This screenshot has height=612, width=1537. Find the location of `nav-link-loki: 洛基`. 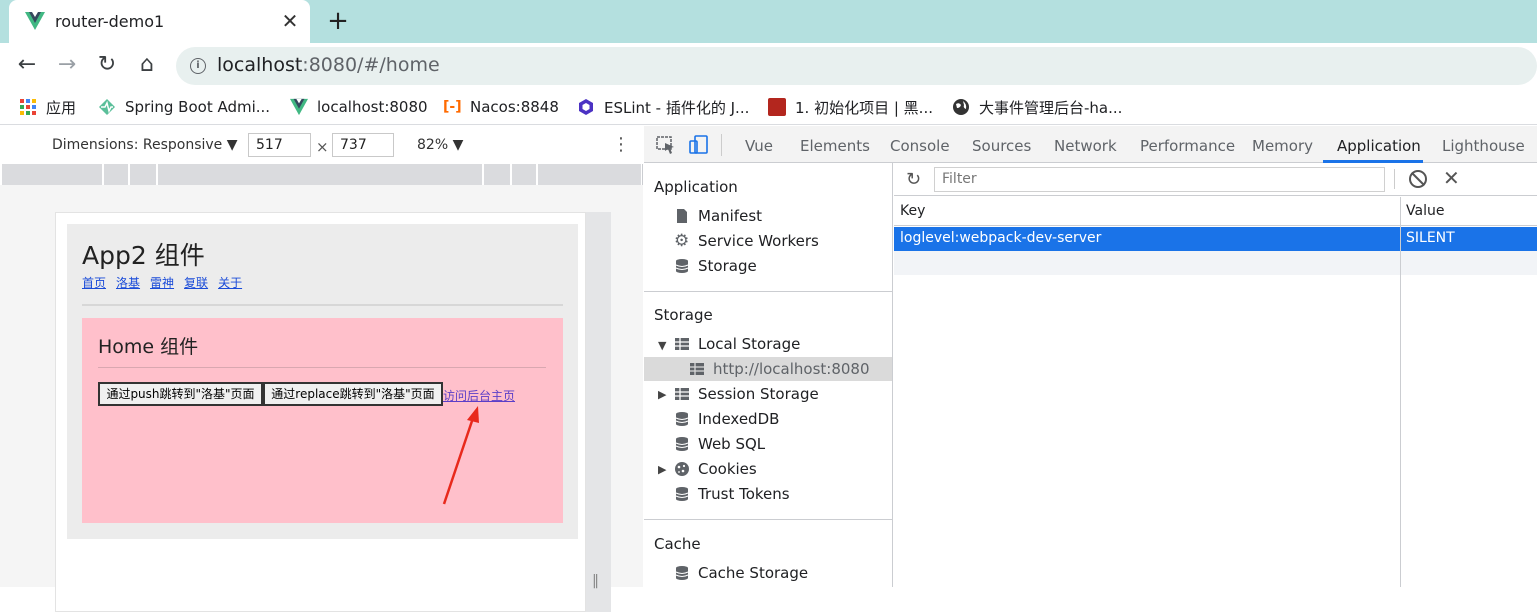

nav-link-loki: 洛基 is located at coordinates (128, 282).